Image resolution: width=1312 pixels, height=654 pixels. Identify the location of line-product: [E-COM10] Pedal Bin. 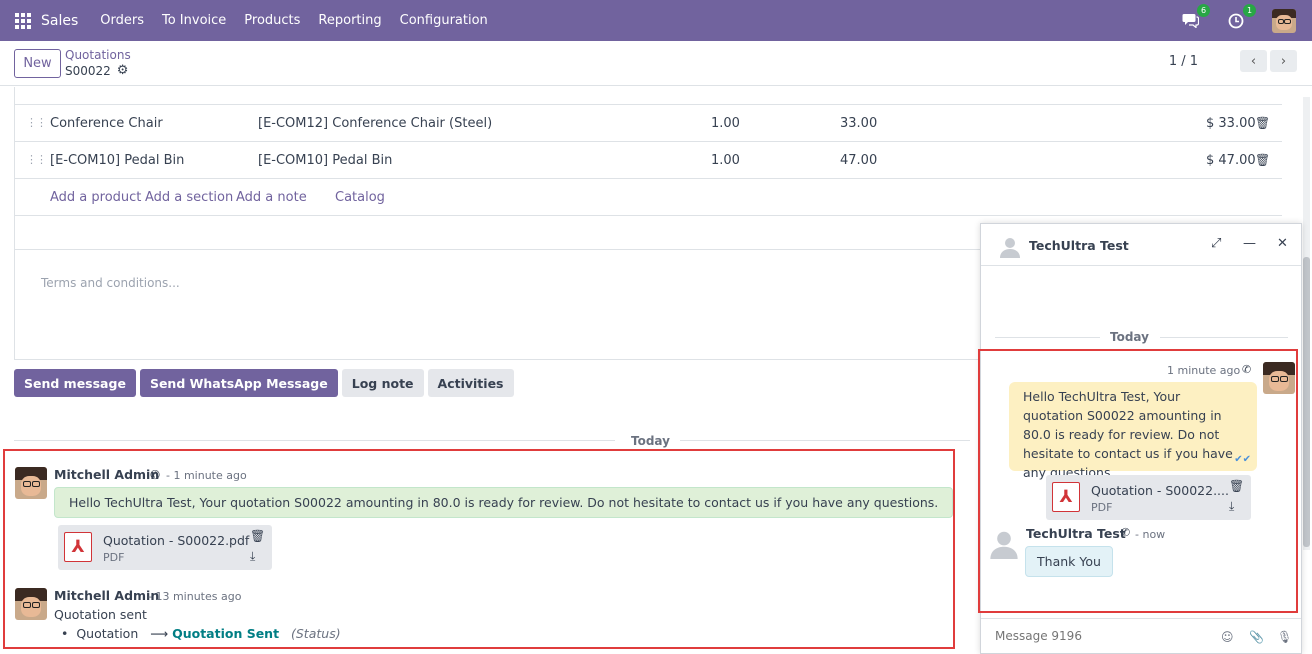
(117, 160).